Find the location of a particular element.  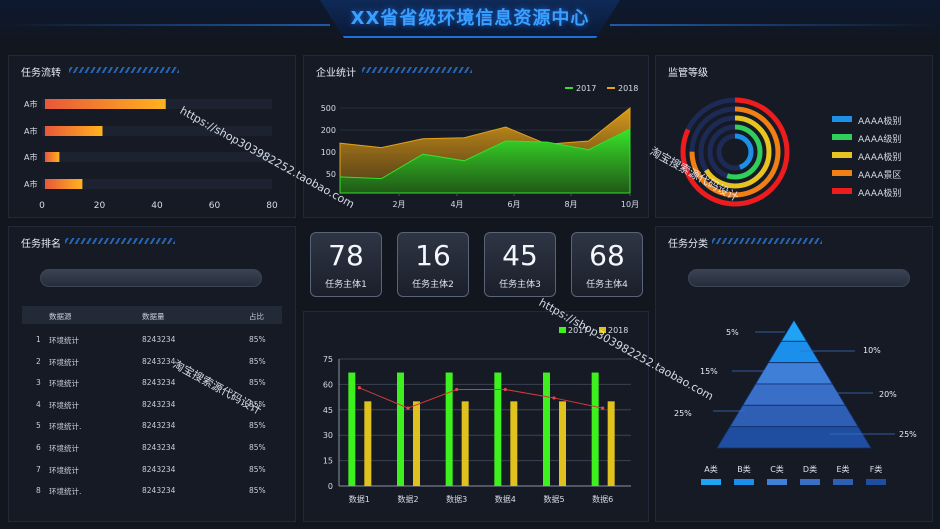

y-tick-label: 75 is located at coordinates (328, 359).